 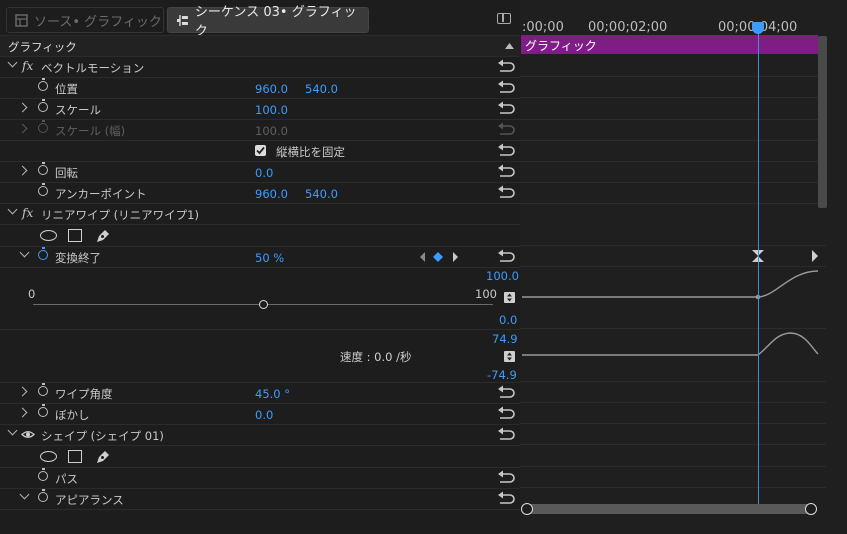 I want to click on time-ruler: :00;00 00;00;02;00 00;00;04;00, so click(x=683, y=17).